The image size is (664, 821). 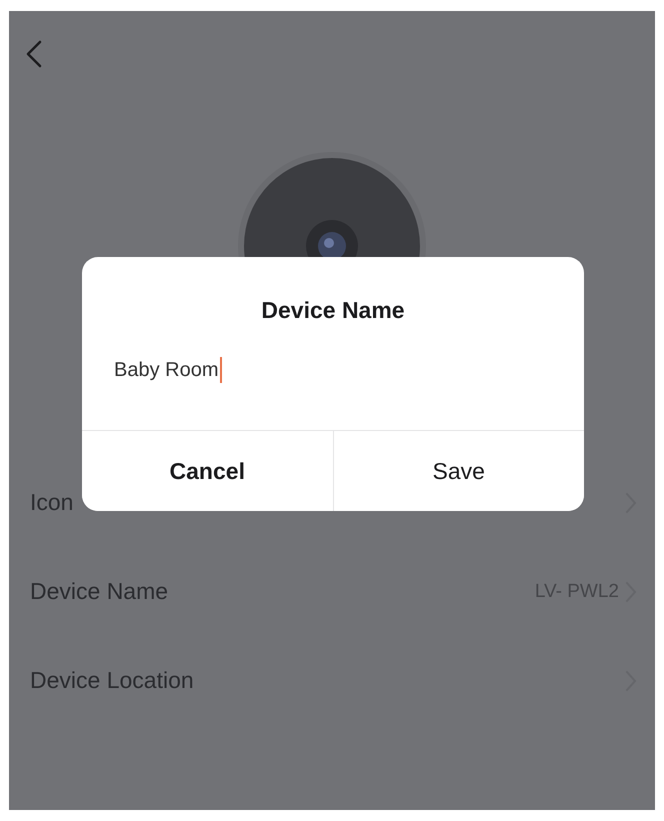 What do you see at coordinates (100, 591) in the screenshot?
I see `row-label: Device Name` at bounding box center [100, 591].